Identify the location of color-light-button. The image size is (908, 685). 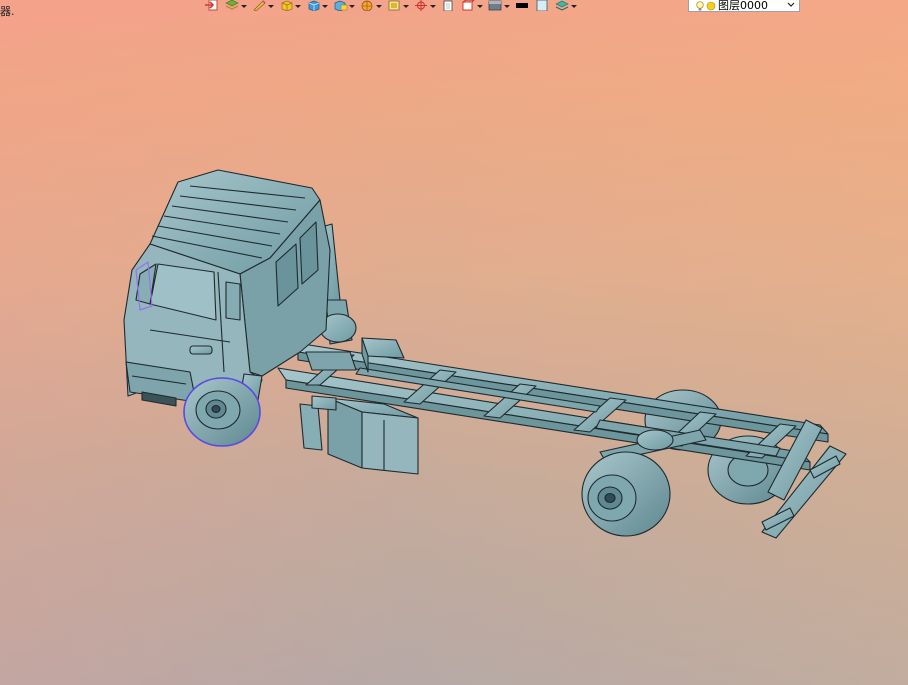
(542, 6).